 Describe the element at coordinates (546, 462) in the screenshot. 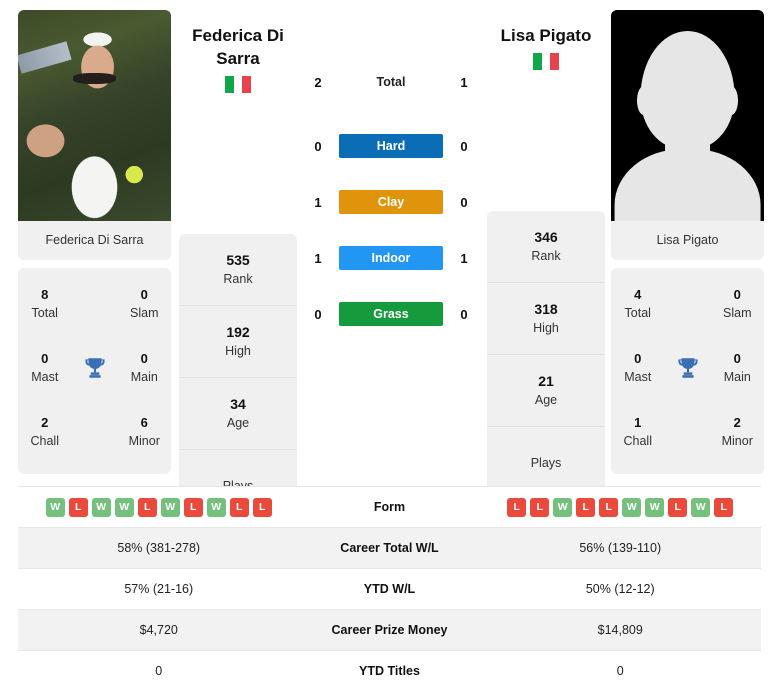

I see `right-plays-label: Plays` at that location.